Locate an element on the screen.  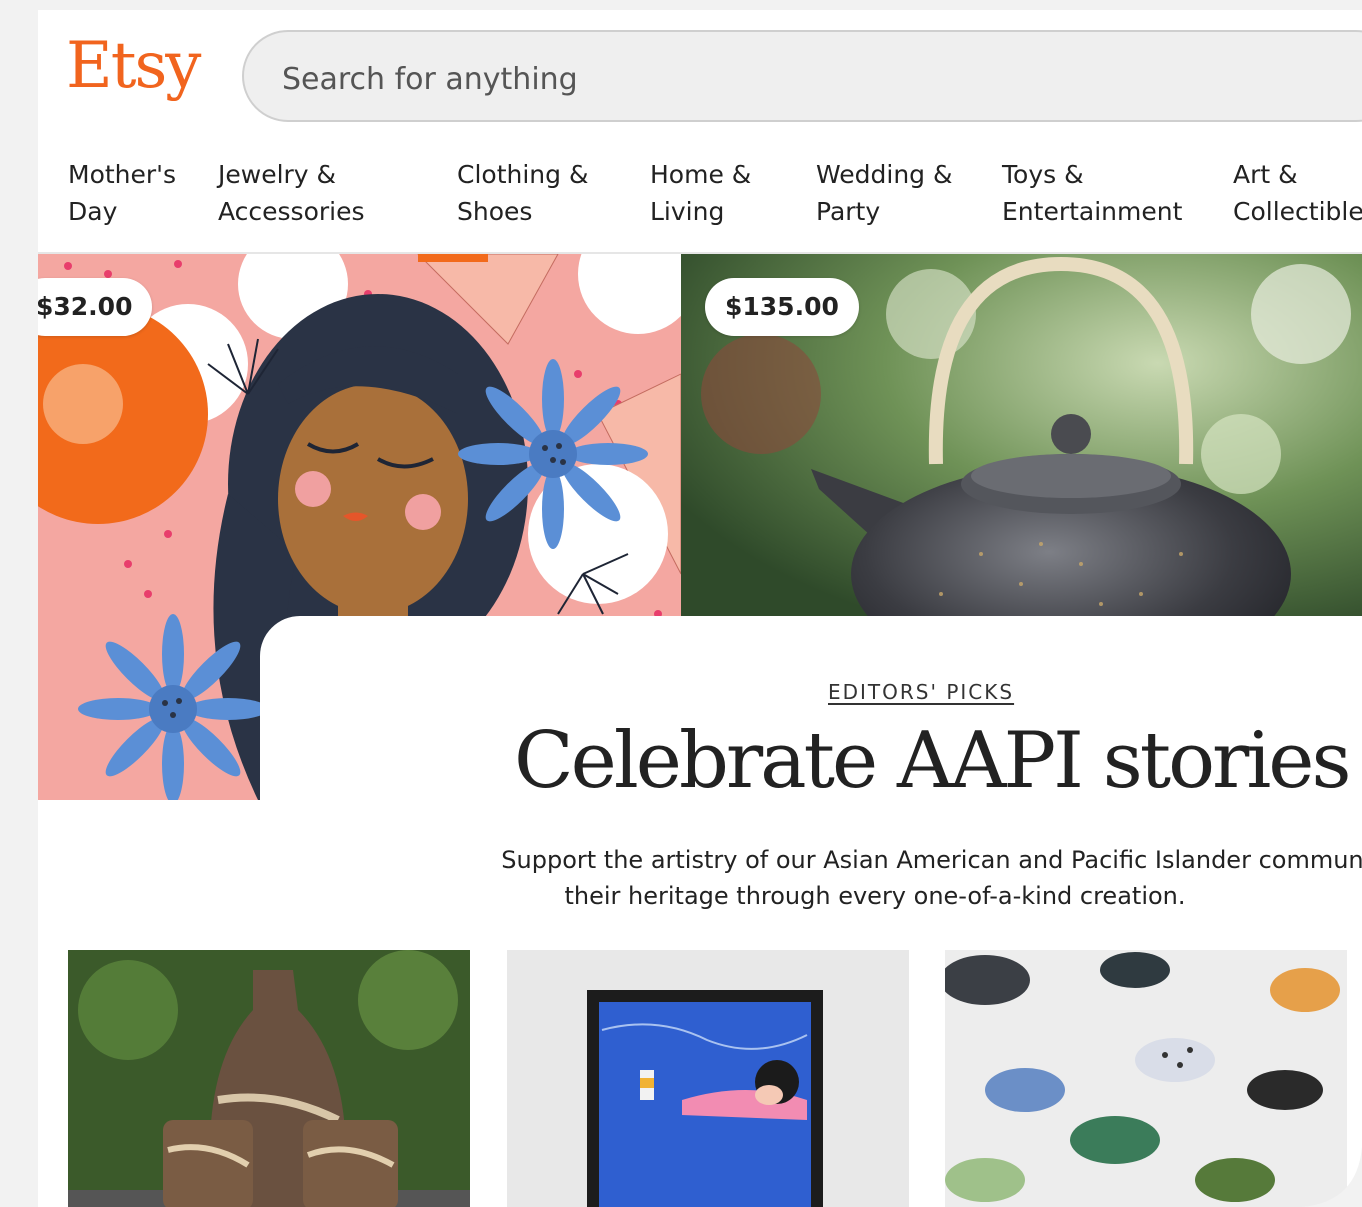
nav-label-line1: Home & is located at coordinates (701, 174).